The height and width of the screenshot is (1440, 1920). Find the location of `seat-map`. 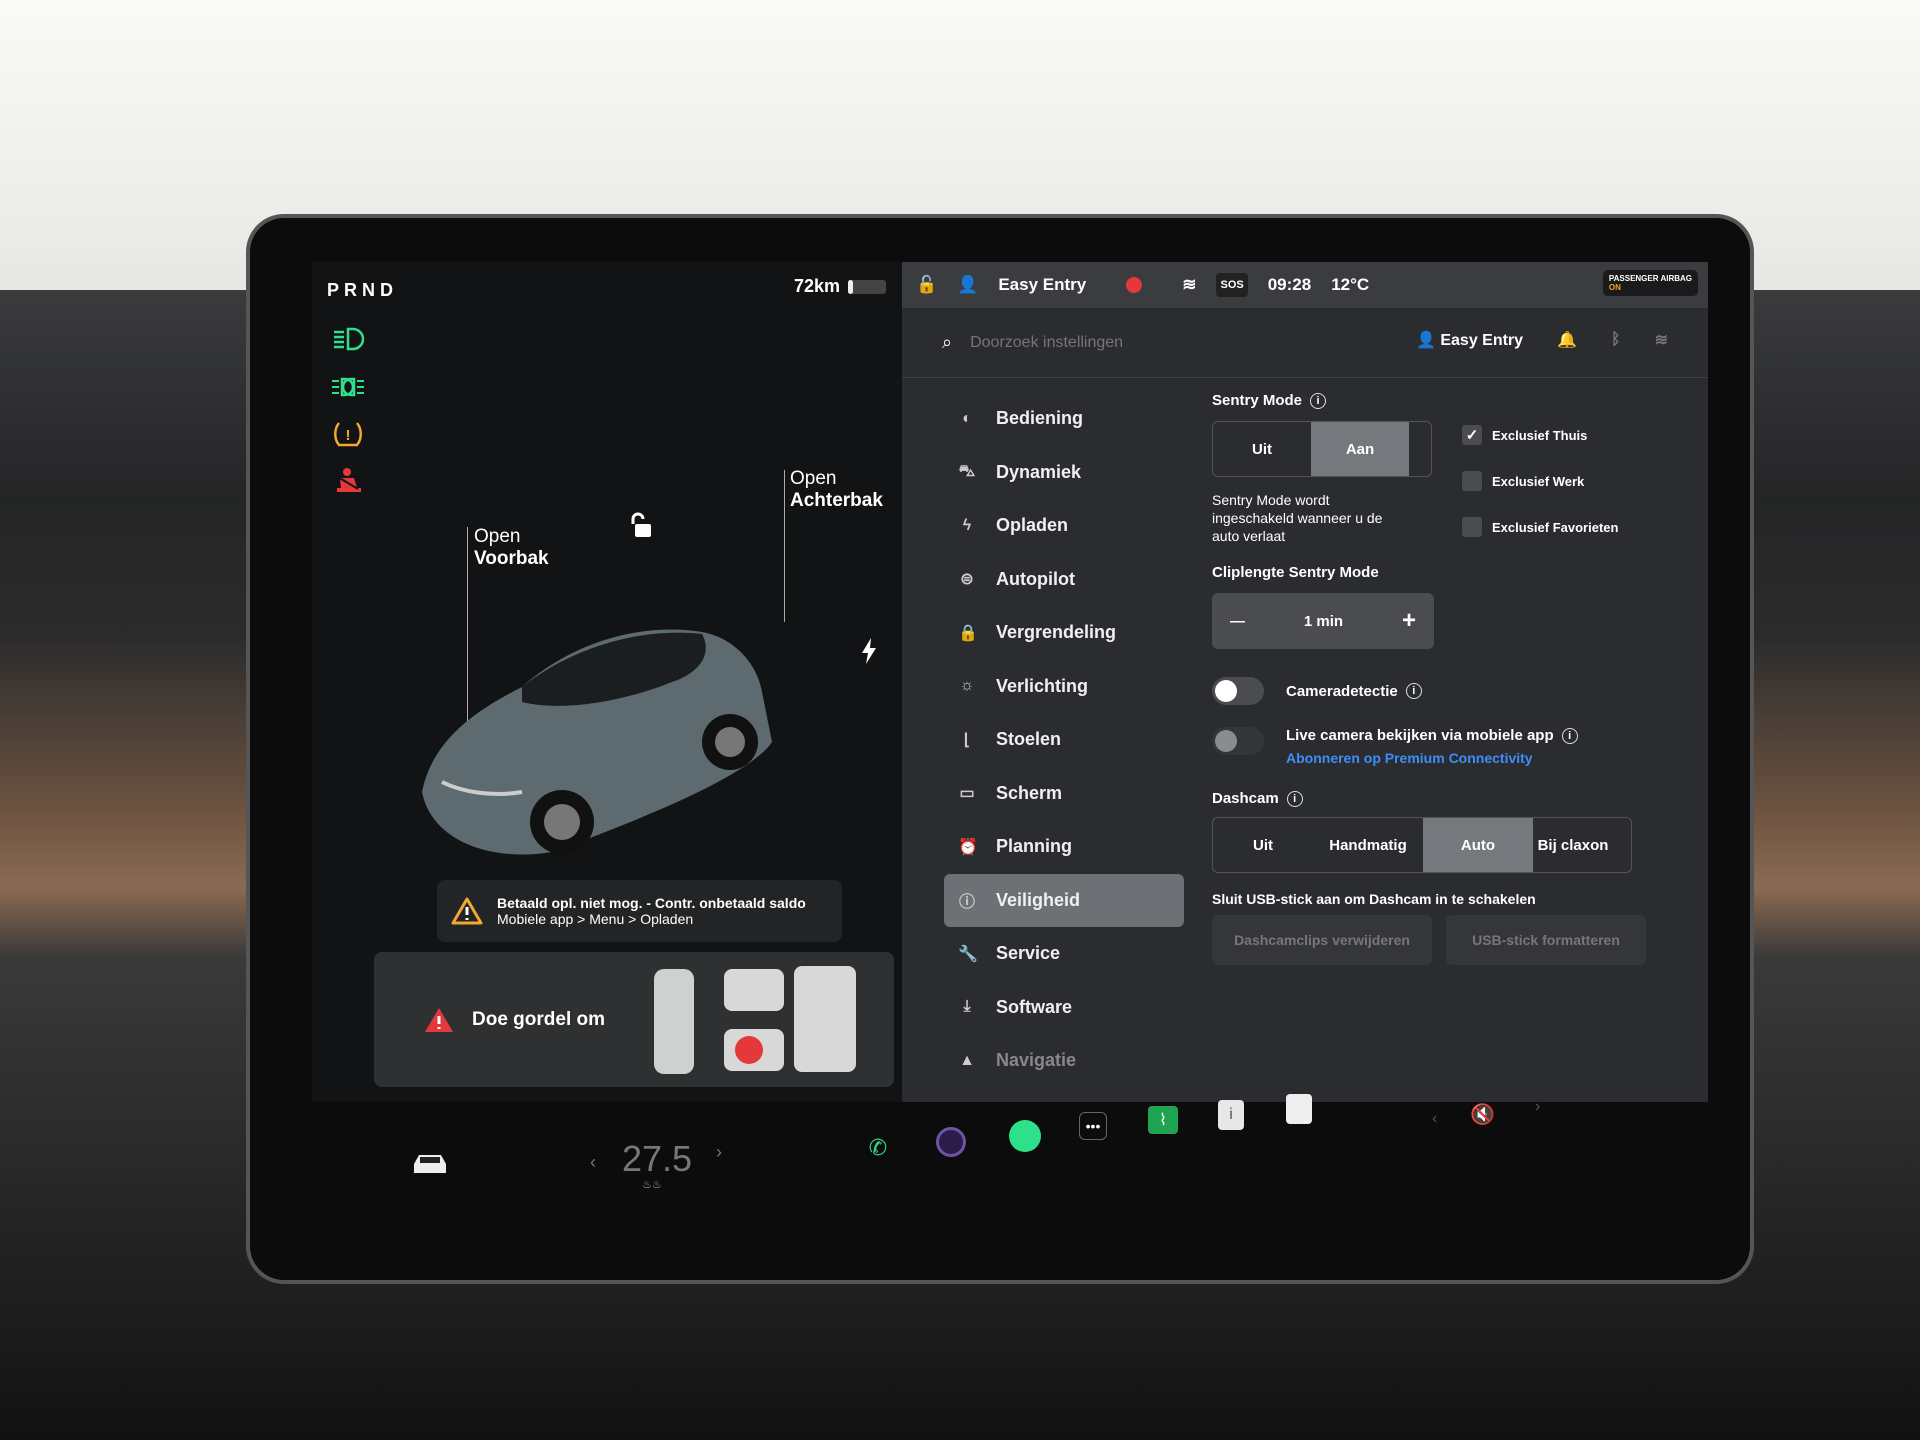

seat-map is located at coordinates (755, 1020).